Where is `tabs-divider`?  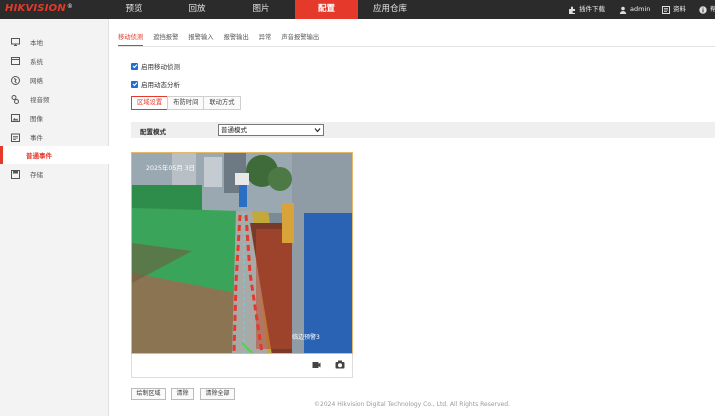 tabs-divider is located at coordinates (416, 46).